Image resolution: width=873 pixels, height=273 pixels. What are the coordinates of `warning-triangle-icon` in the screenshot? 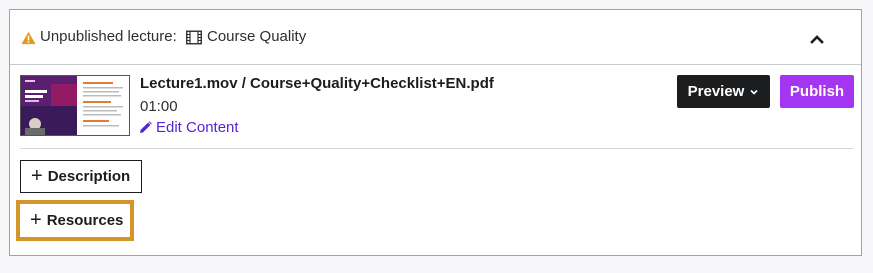 It's located at (28, 38).